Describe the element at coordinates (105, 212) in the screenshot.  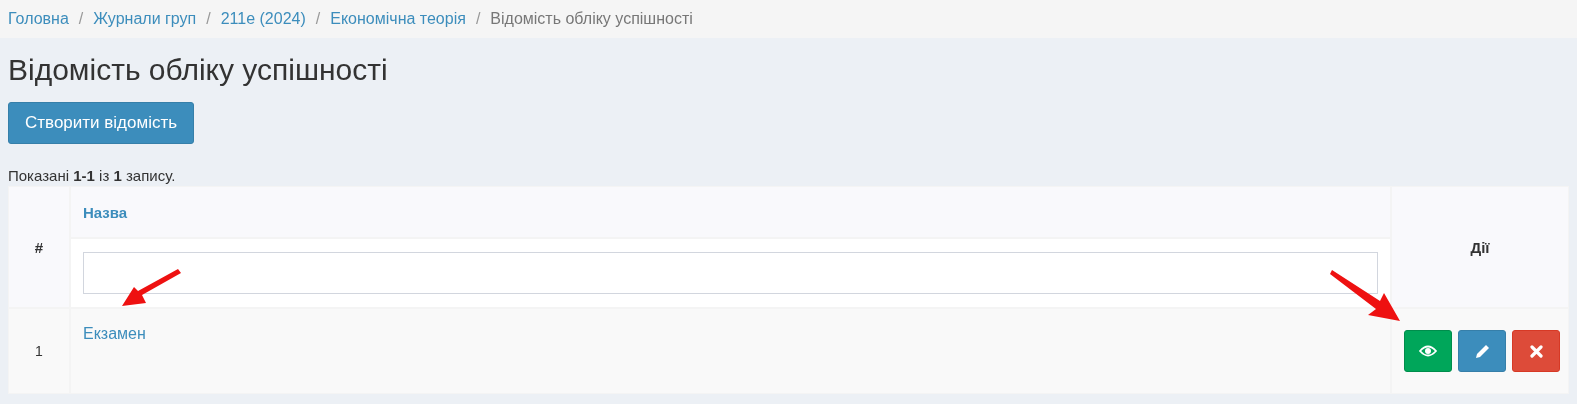
I see `sort-link: Назва` at that location.